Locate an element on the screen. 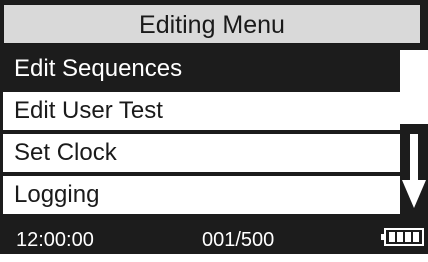 This screenshot has width=428, height=262. scroll-indicator is located at coordinates (414, 132).